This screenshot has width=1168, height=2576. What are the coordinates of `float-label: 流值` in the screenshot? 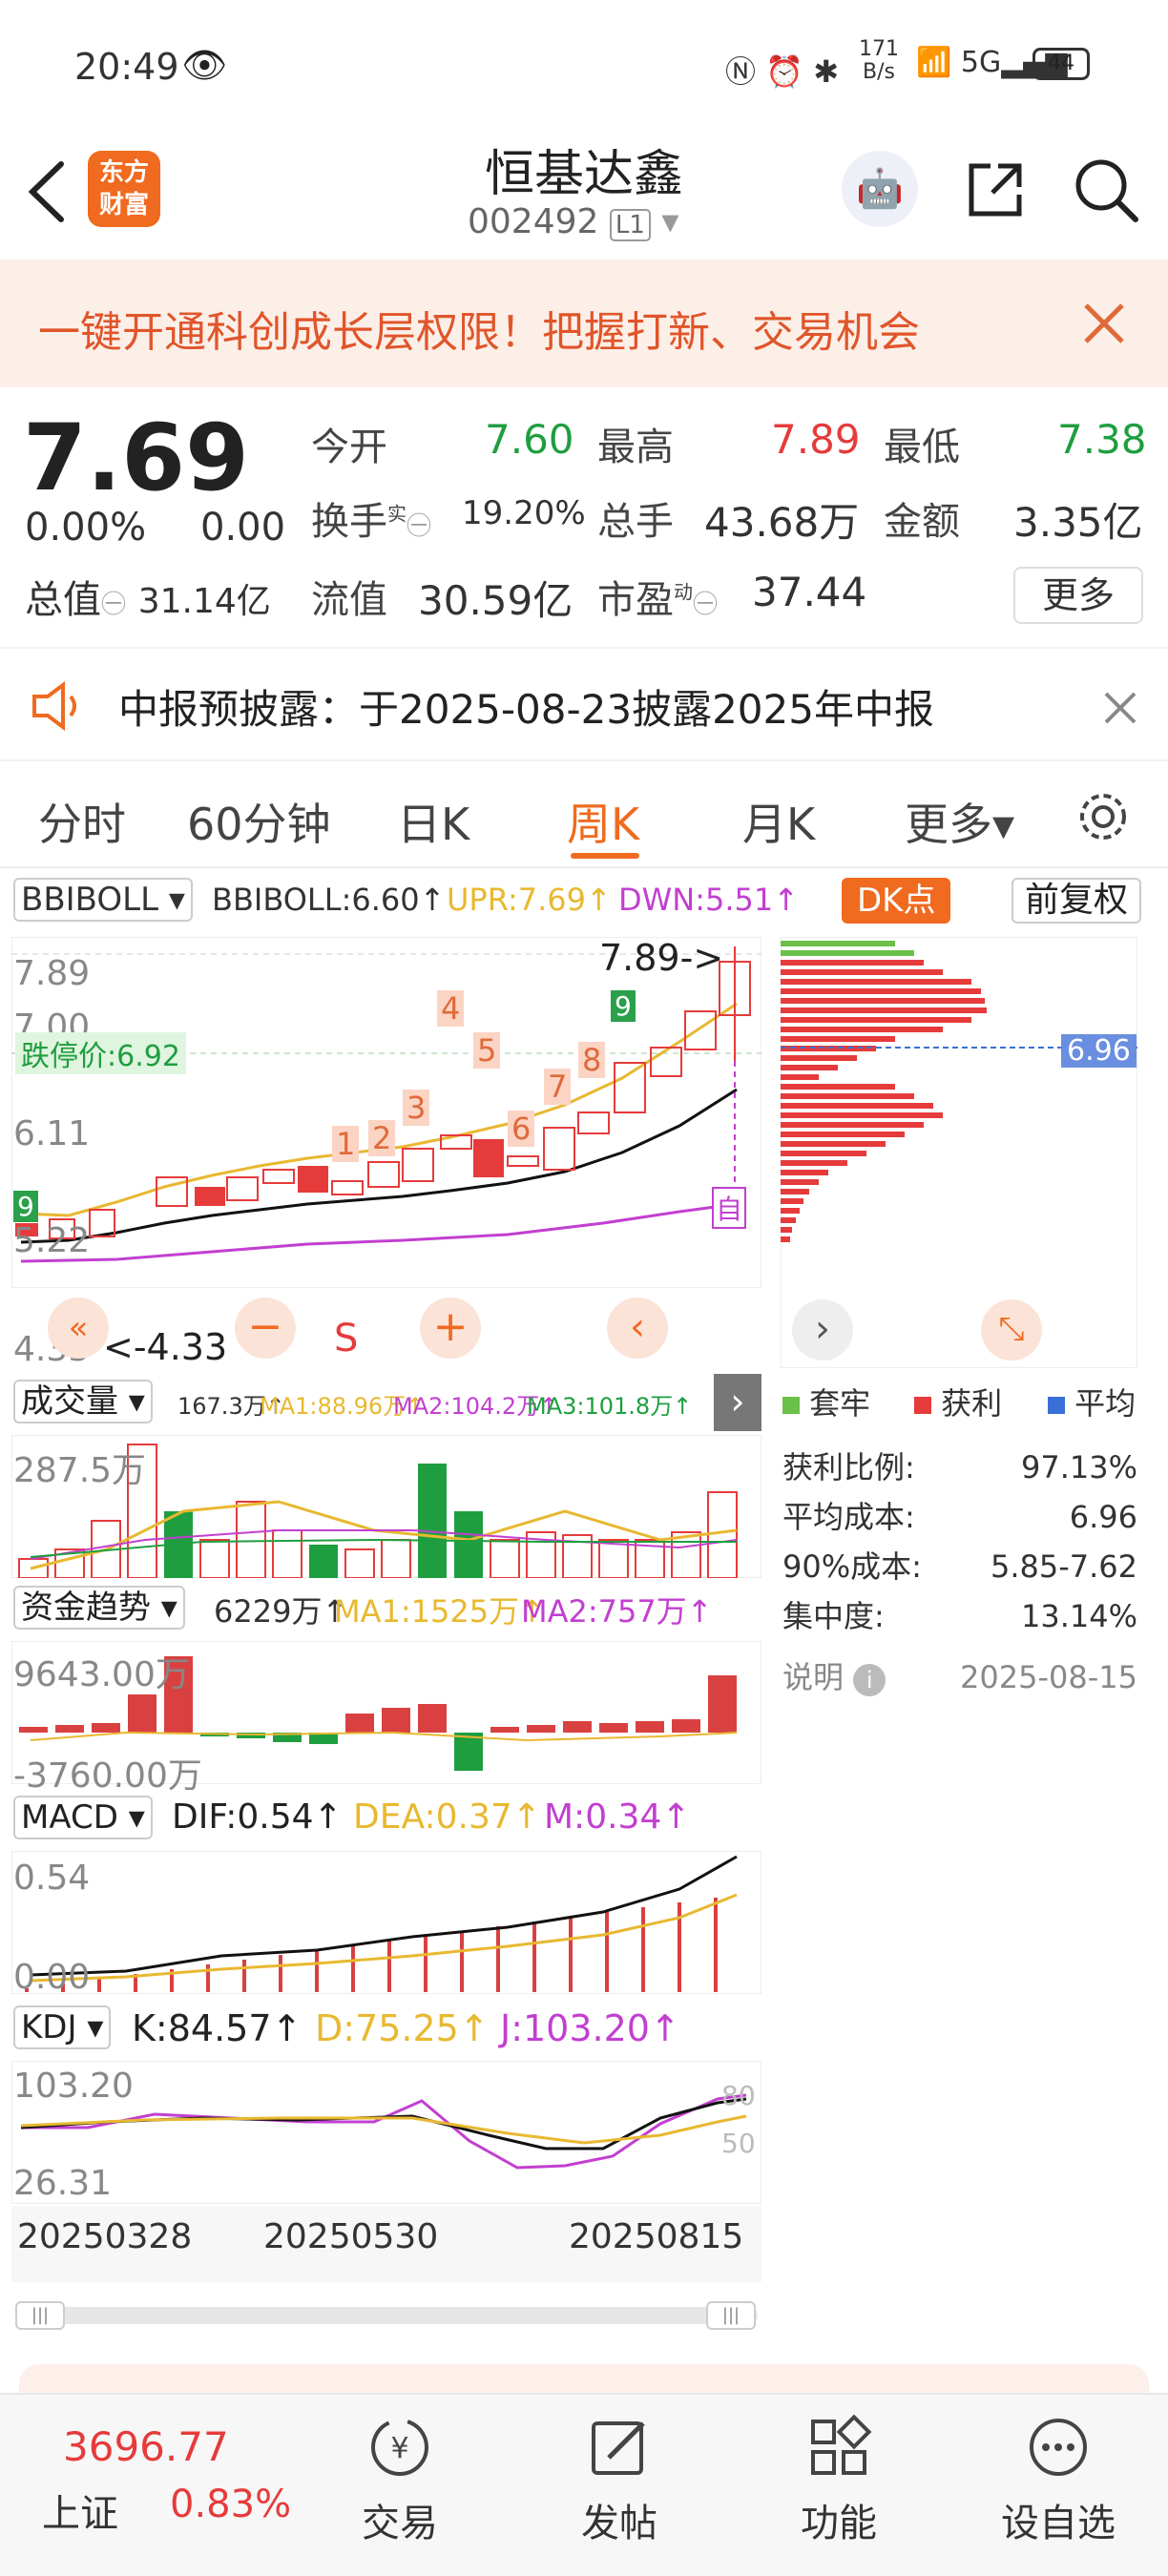 It's located at (349, 600).